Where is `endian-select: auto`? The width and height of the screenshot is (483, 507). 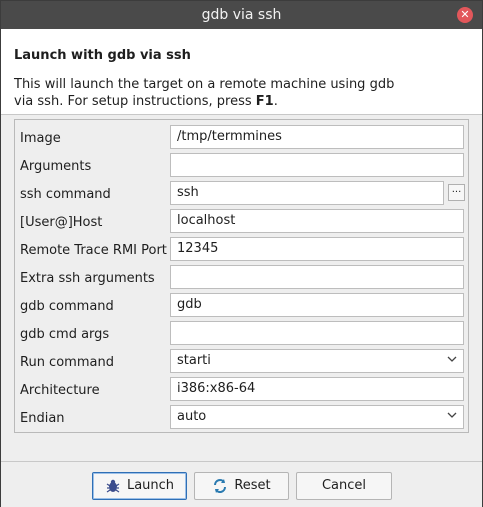
endian-select: auto is located at coordinates (317, 417).